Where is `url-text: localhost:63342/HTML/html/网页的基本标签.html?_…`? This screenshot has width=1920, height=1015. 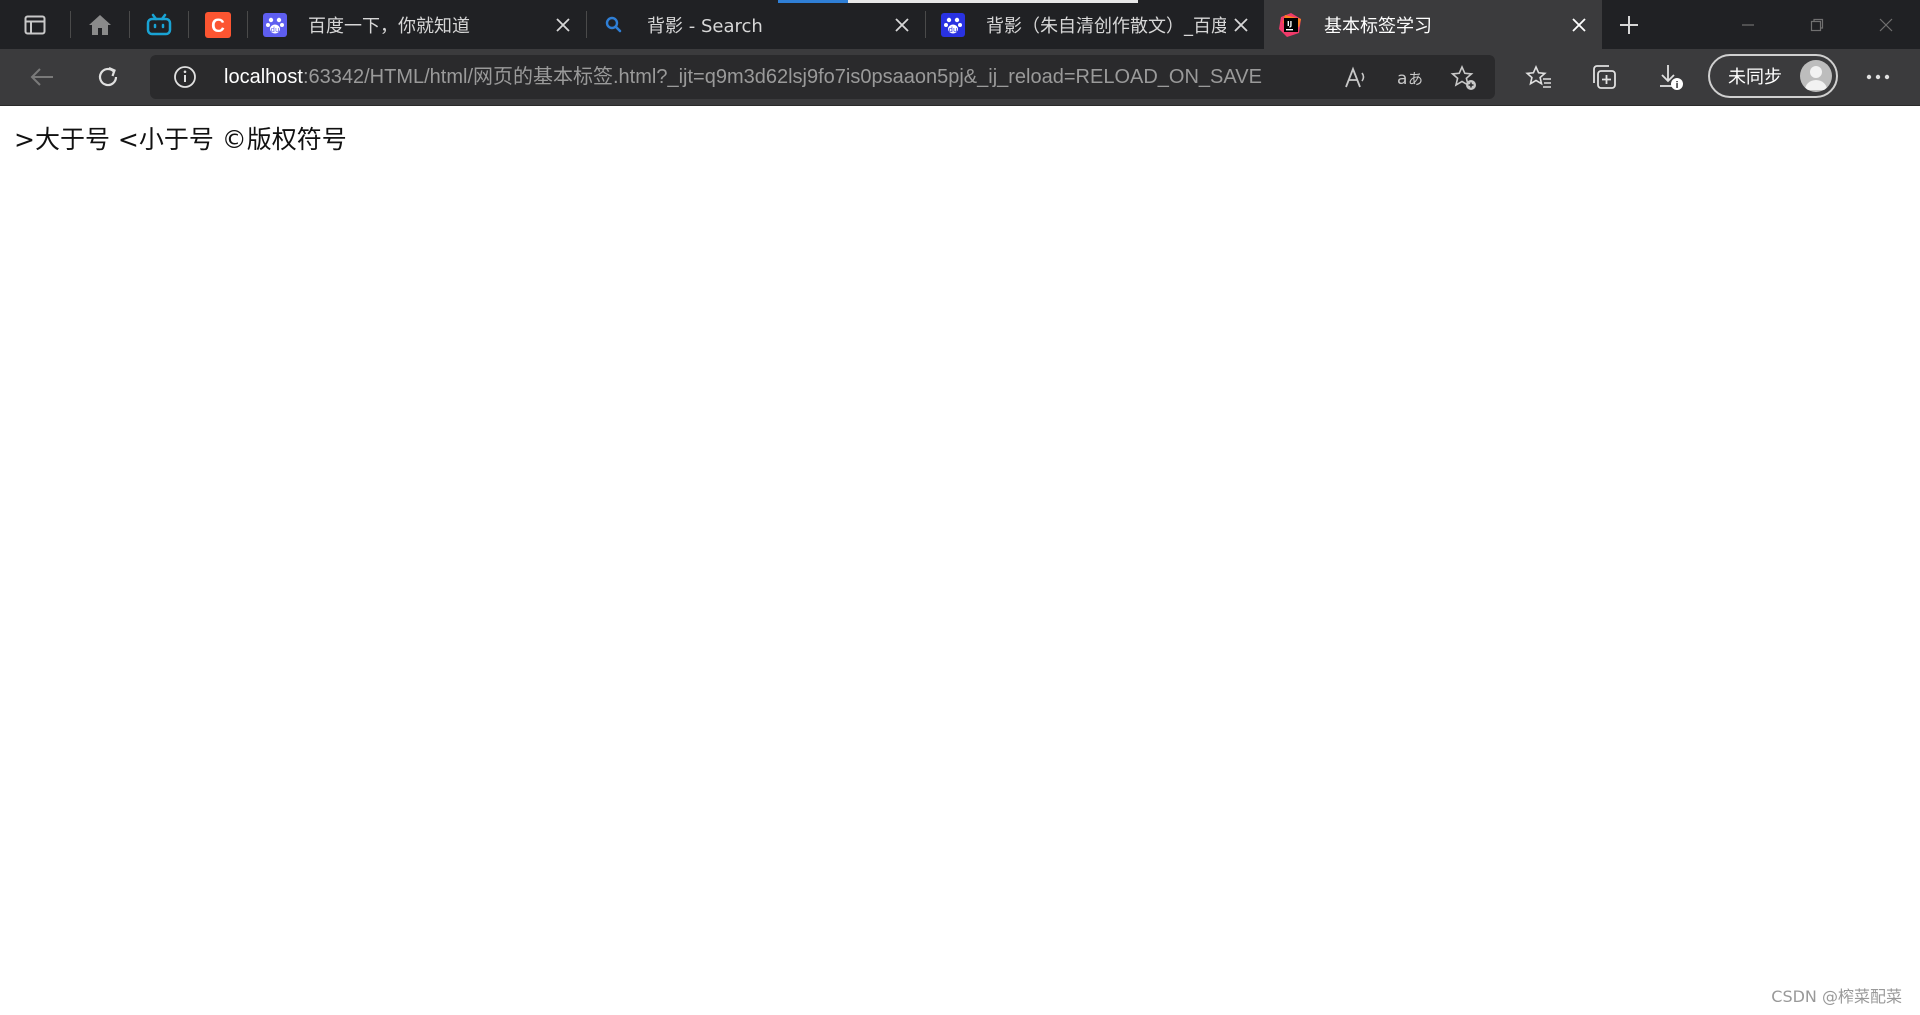
url-text: localhost:63342/HTML/html/网页的基本标签.html?_… is located at coordinates (819, 77).